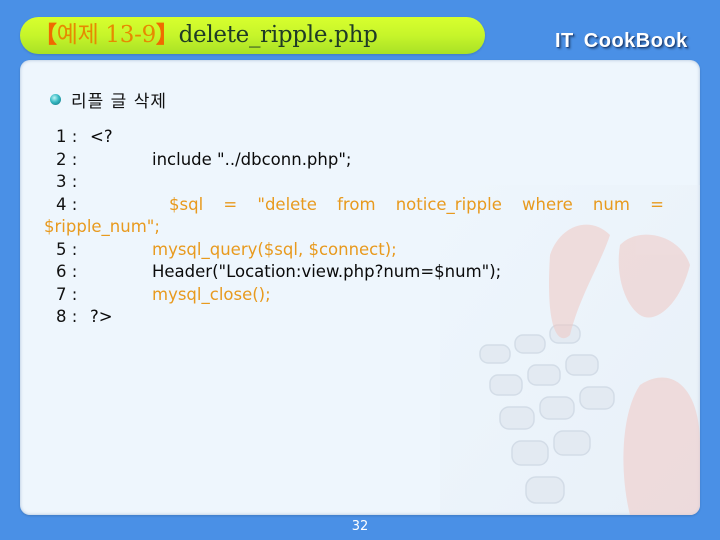 The width and height of the screenshot is (720, 540). What do you see at coordinates (274, 249) in the screenshot?
I see `code-text: mysql_query($sql, $connect);` at bounding box center [274, 249].